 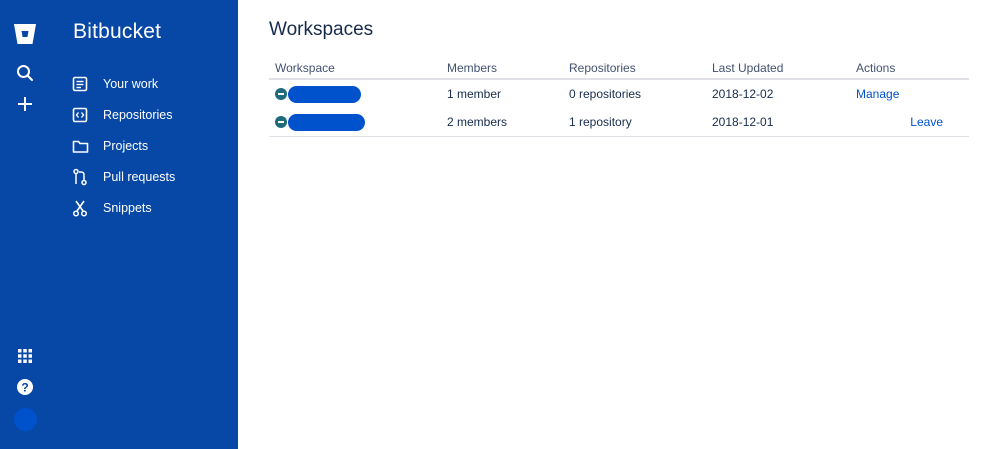 What do you see at coordinates (634, 69) in the screenshot?
I see `column-header-repositories: Repositories` at bounding box center [634, 69].